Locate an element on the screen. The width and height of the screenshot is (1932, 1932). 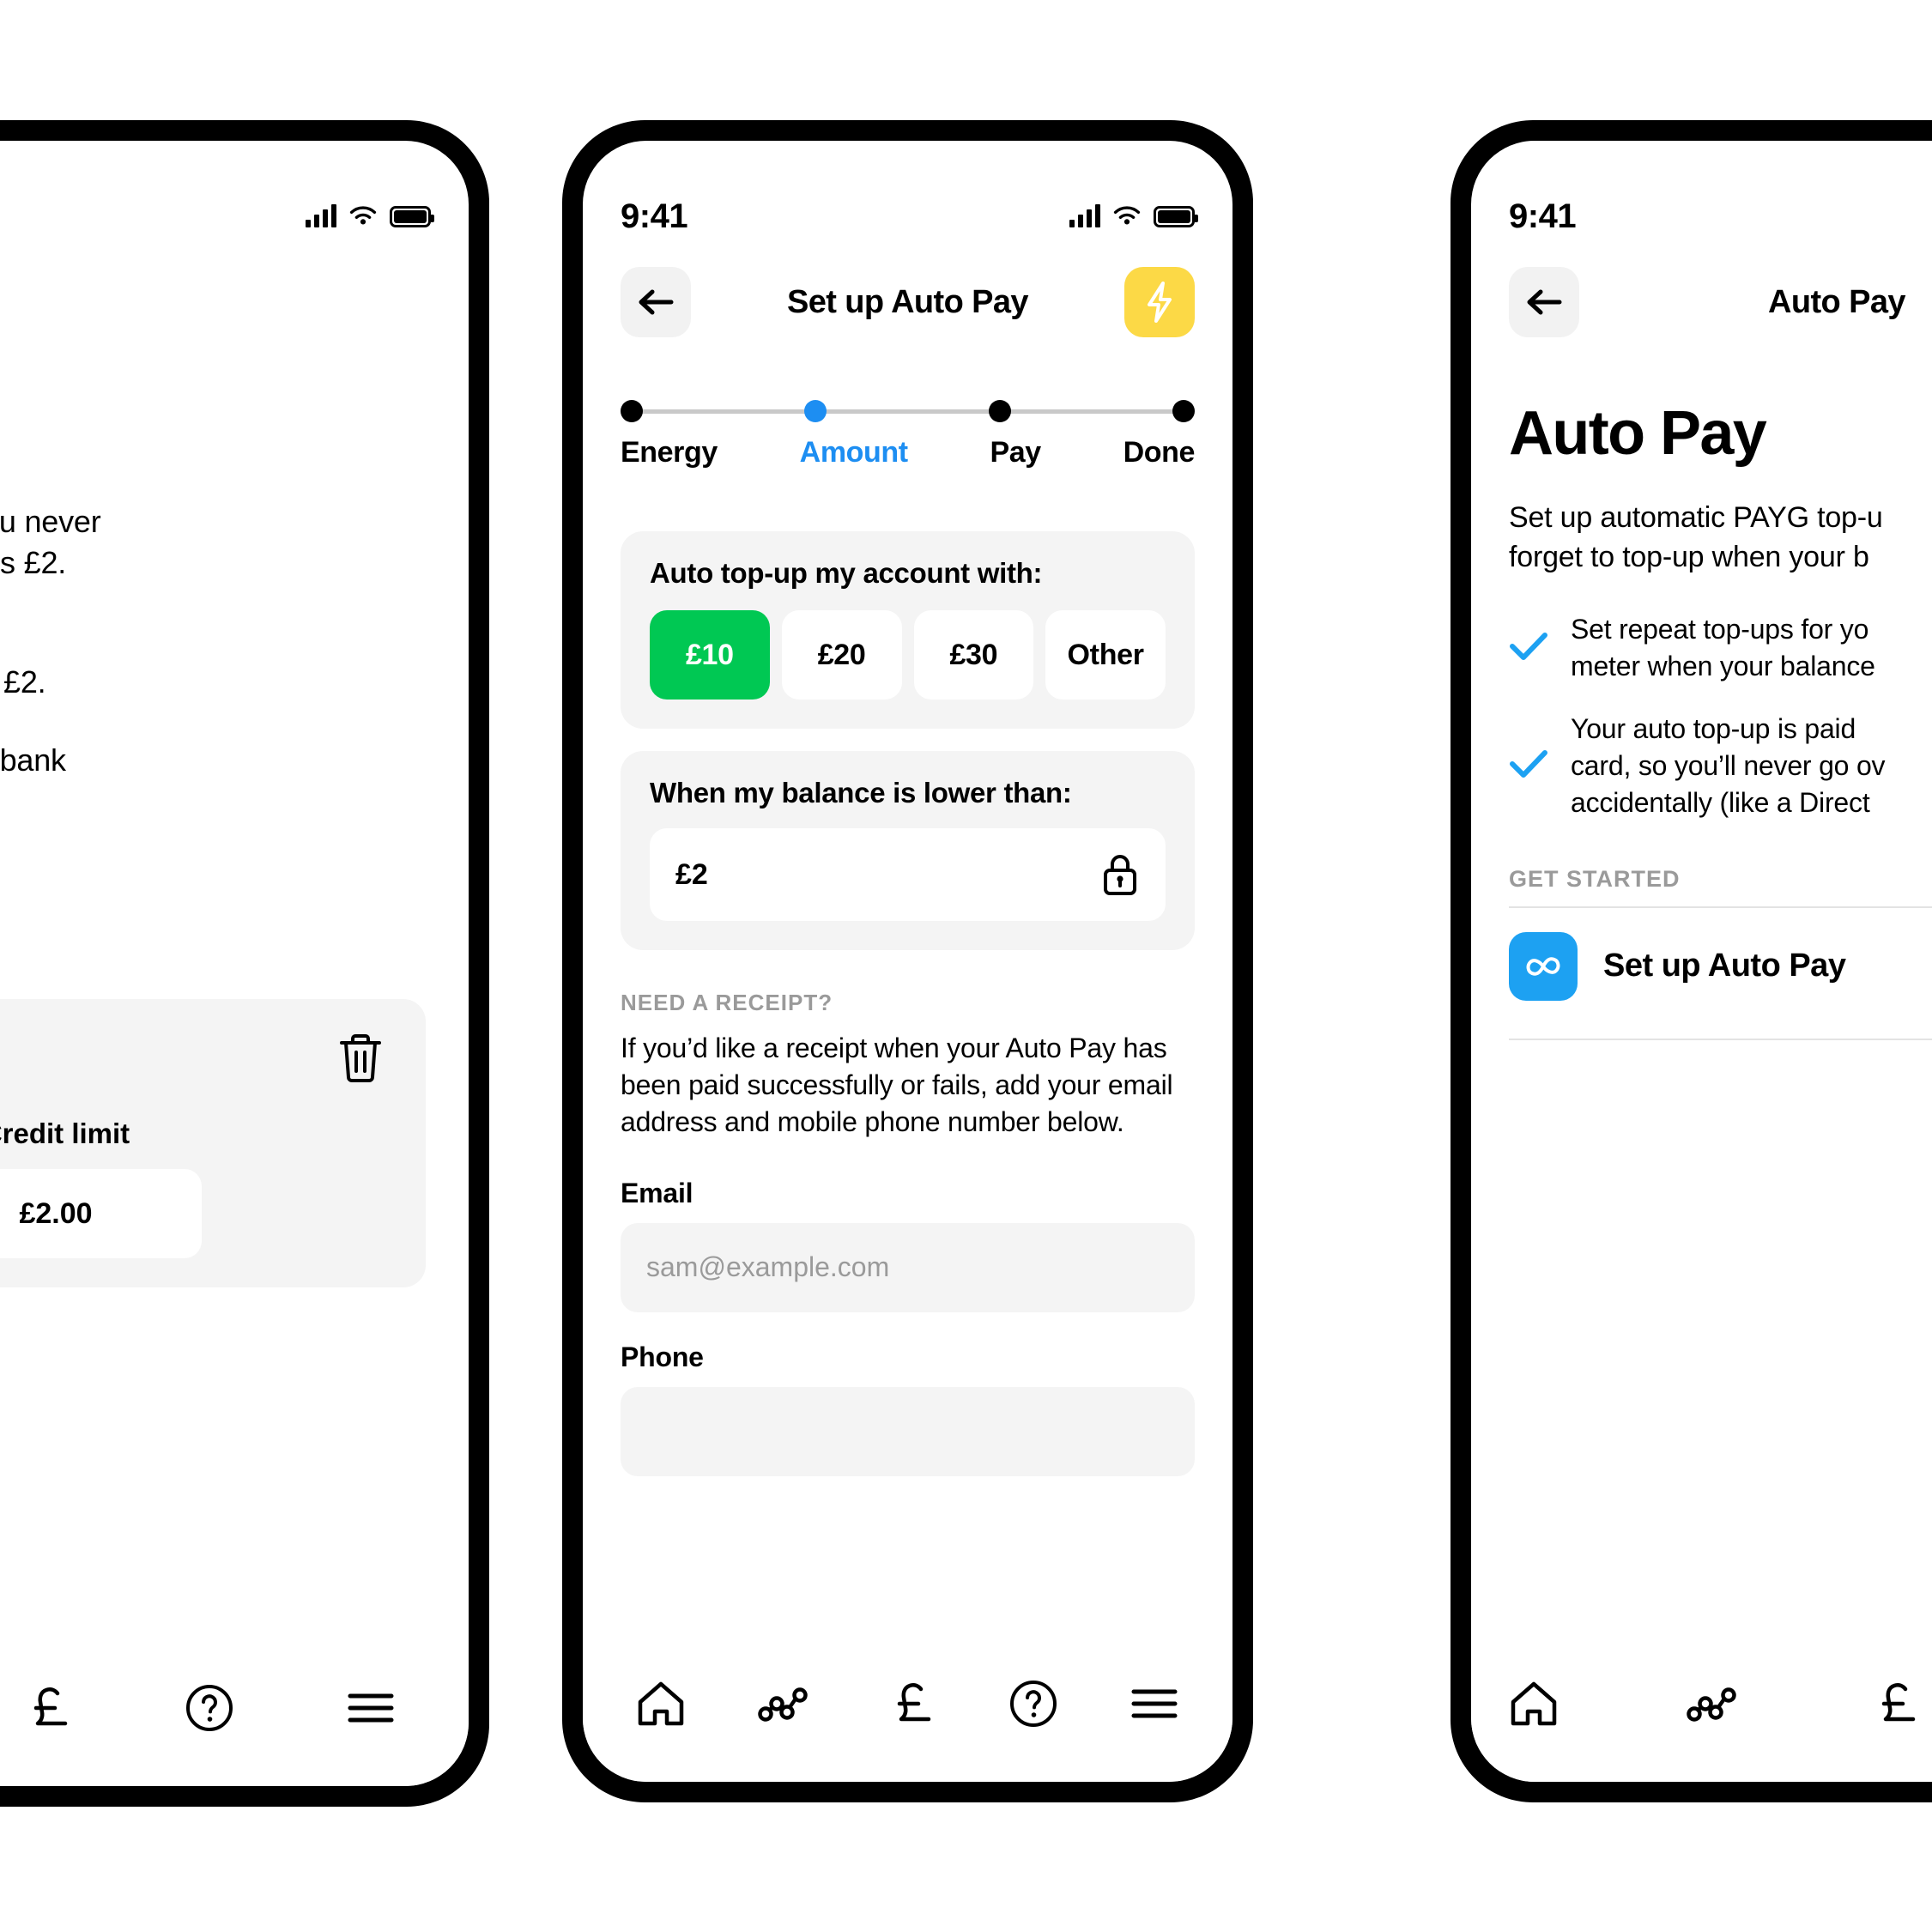
stepper-dots is located at coordinates (908, 411).